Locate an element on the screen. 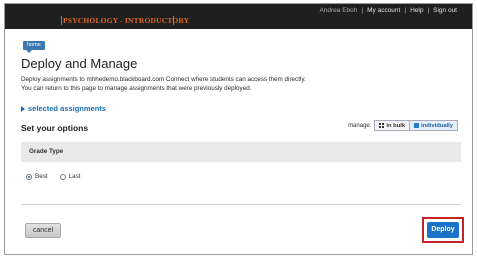  selected-assignments-label: selected assignments is located at coordinates (67, 108).